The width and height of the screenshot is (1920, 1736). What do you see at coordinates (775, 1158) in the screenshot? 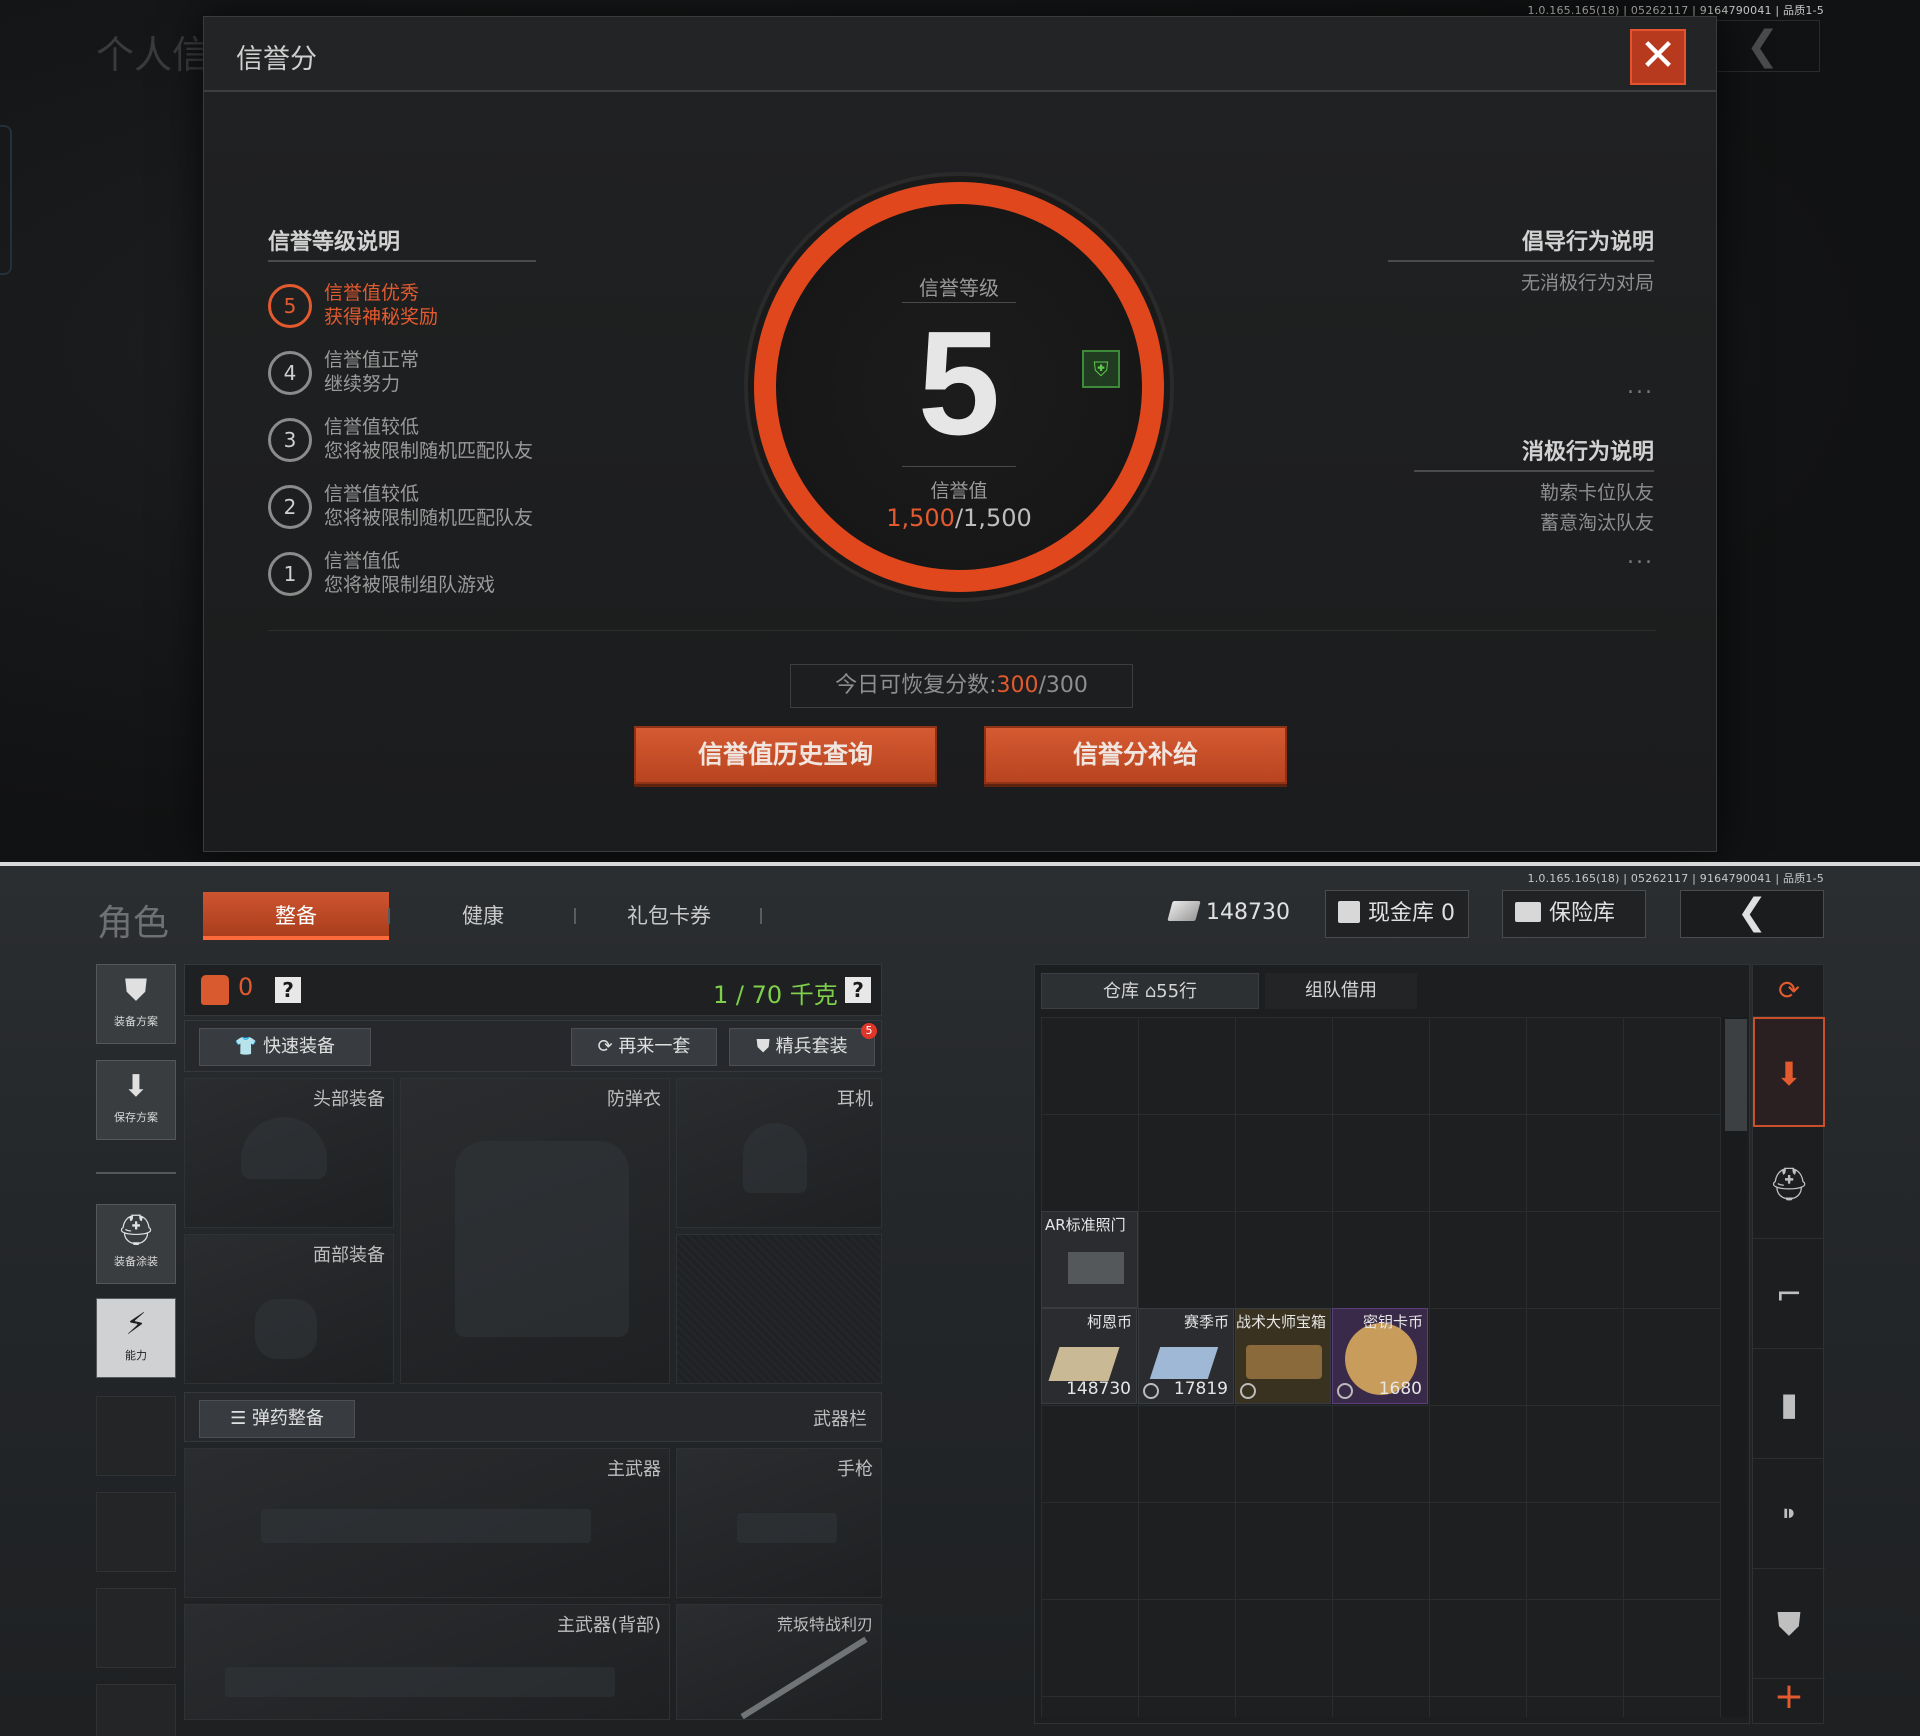
I see `headset-icon` at bounding box center [775, 1158].